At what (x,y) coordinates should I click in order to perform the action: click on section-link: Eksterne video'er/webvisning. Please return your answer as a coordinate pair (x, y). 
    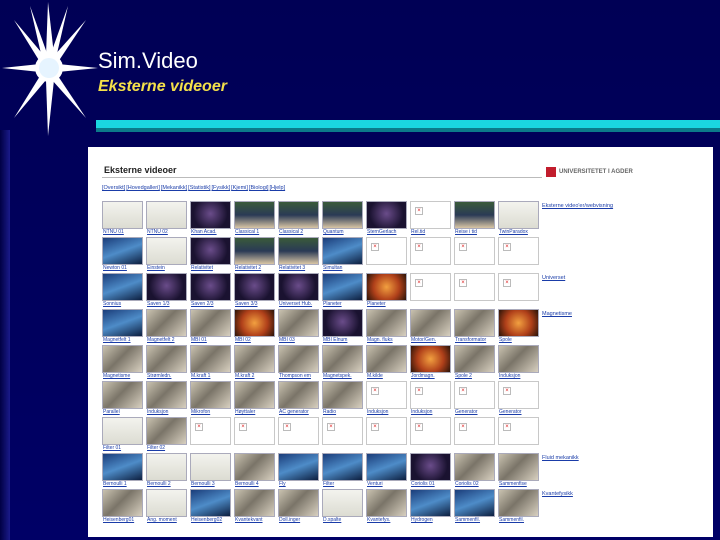
    Looking at the image, I should click on (577, 206).